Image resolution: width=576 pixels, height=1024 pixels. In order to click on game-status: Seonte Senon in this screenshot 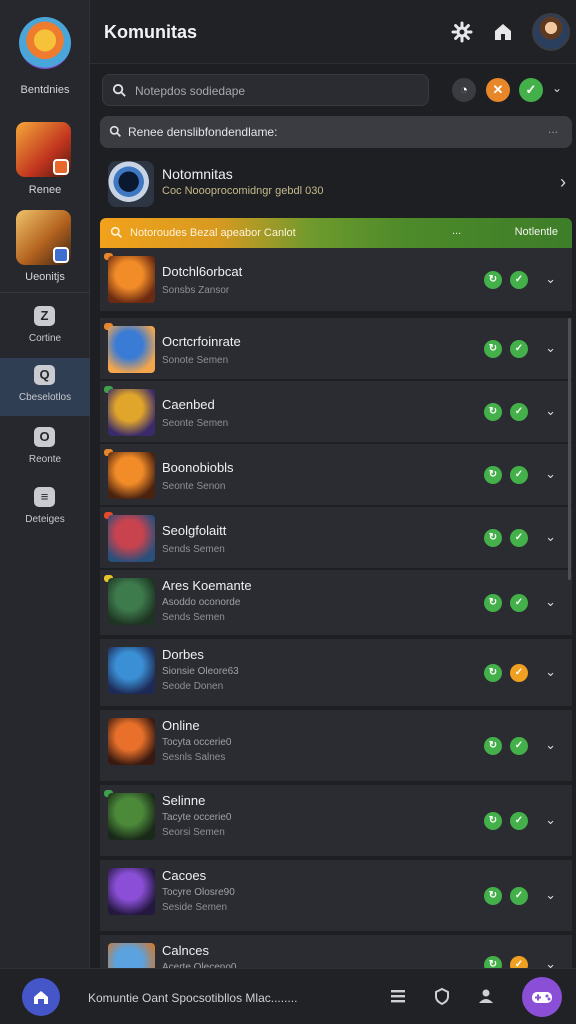, I will do `click(194, 486)`.